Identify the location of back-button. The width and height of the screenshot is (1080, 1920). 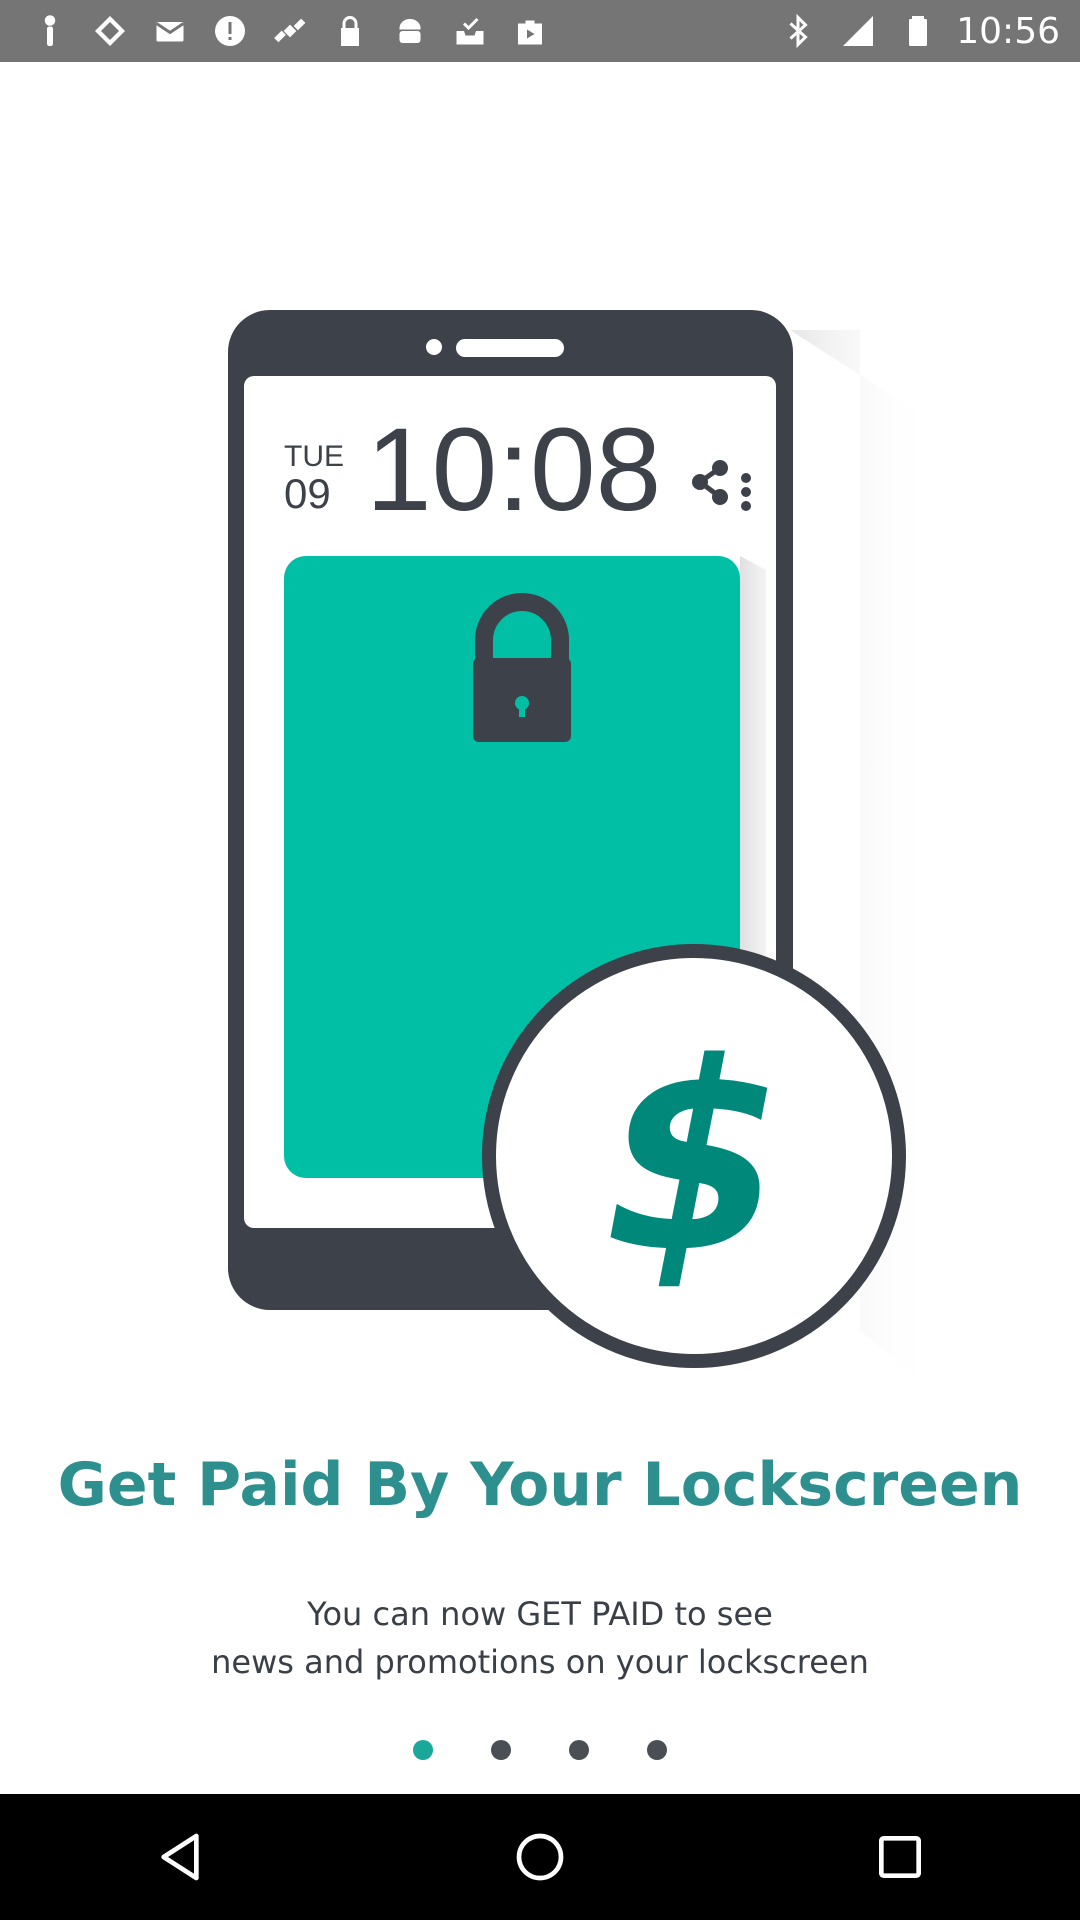
(180, 1857).